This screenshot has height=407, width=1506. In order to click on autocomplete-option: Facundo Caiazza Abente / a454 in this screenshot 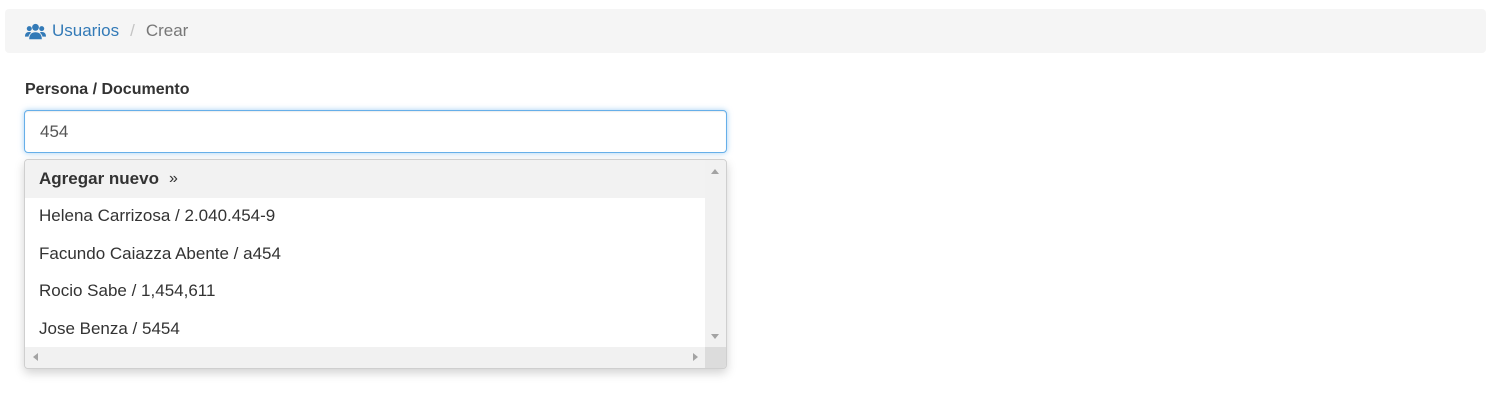, I will do `click(365, 254)`.